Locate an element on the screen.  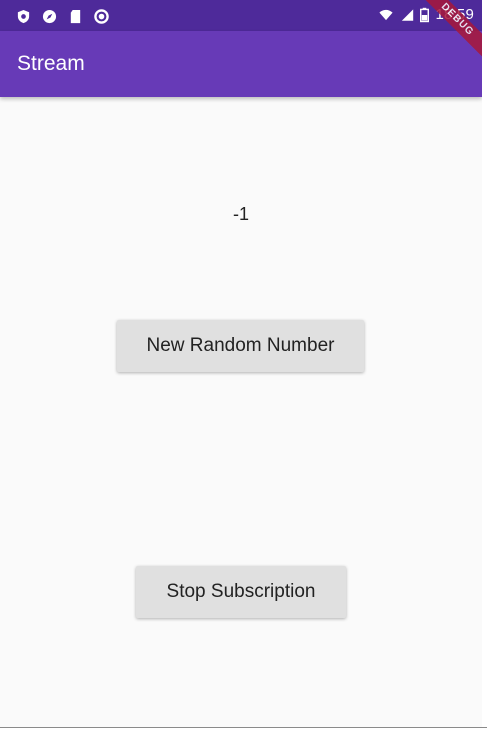
app-title: Stream is located at coordinates (51, 63).